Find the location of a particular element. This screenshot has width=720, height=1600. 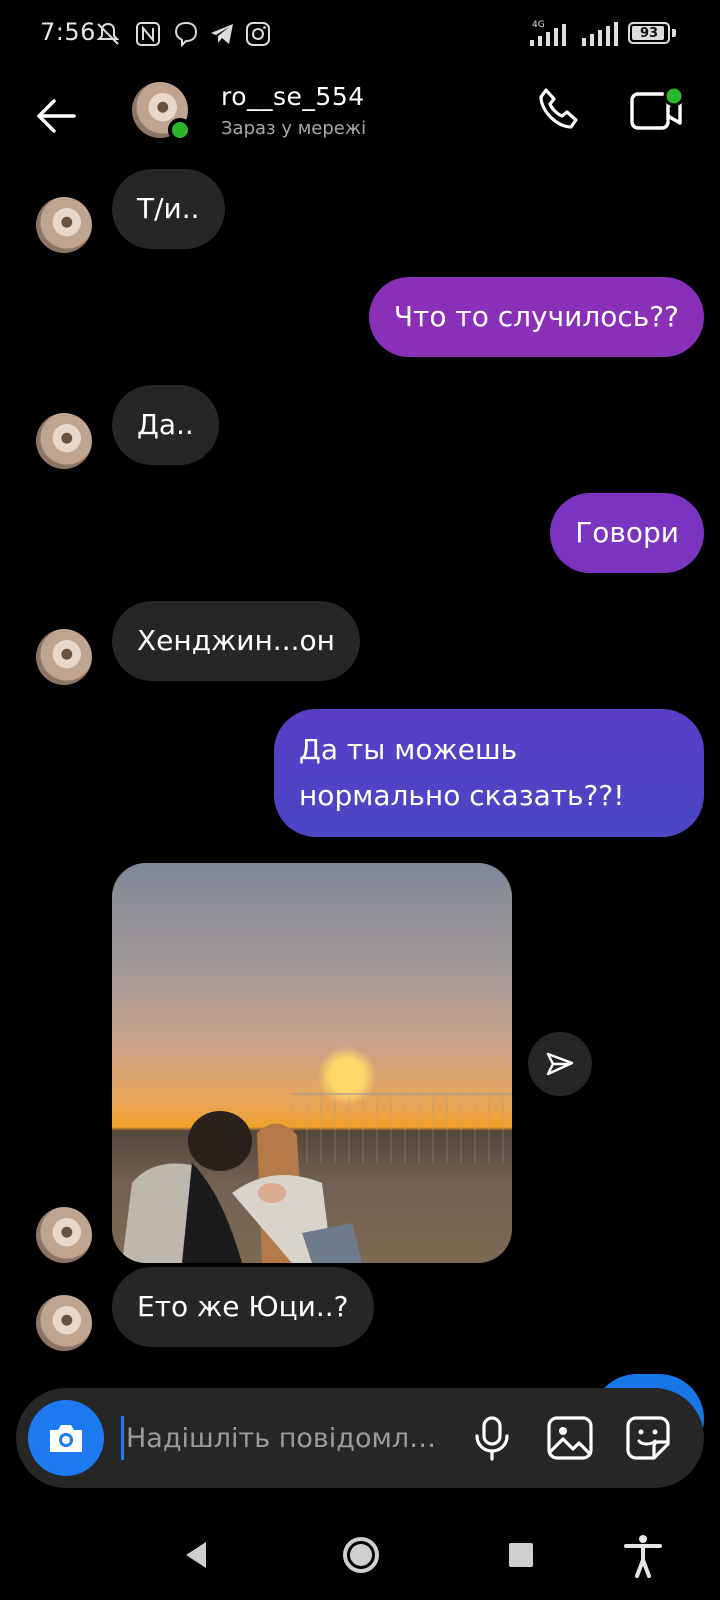

status-time: 7:56 is located at coordinates (68, 32).